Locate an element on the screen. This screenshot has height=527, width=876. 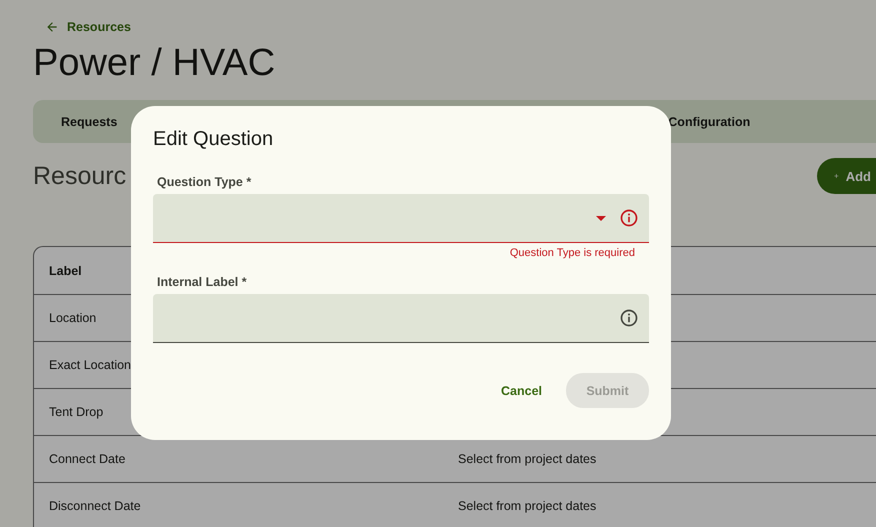
error-message: Question Type is required is located at coordinates (572, 253).